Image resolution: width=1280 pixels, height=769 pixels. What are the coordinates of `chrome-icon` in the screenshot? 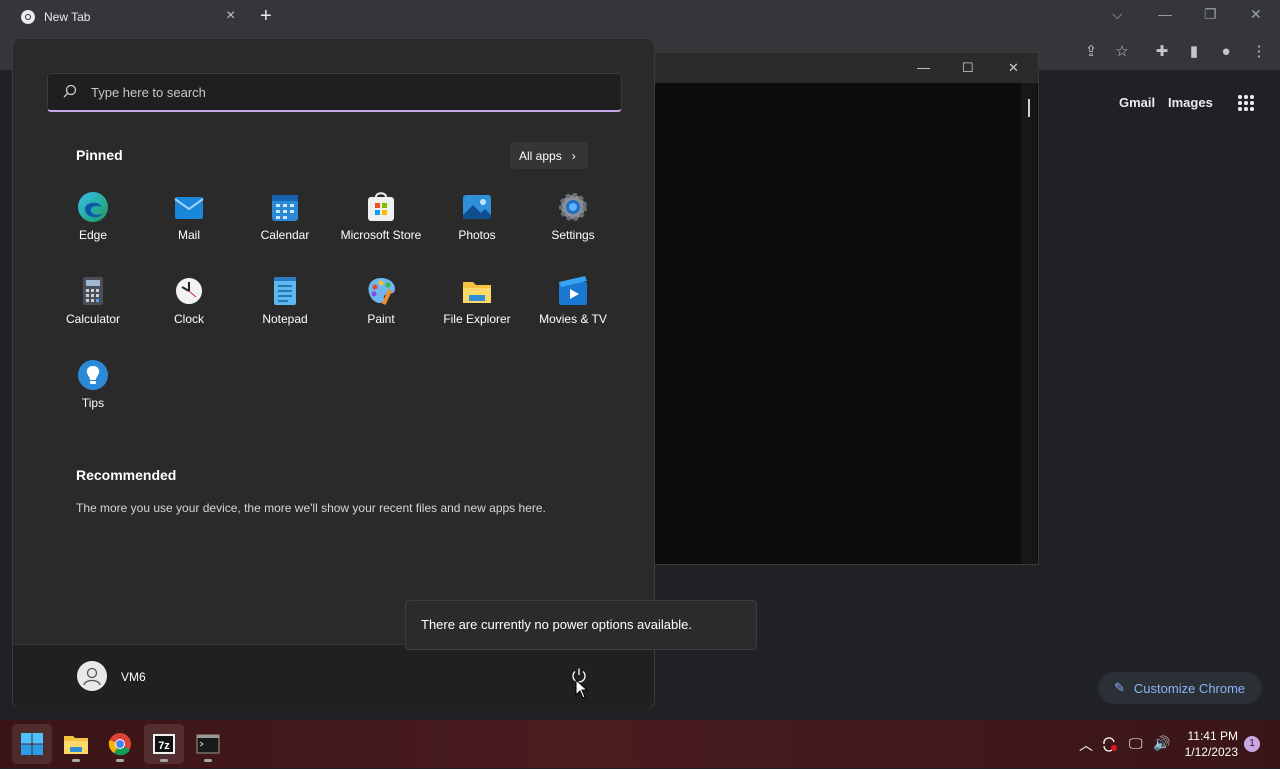 It's located at (119, 744).